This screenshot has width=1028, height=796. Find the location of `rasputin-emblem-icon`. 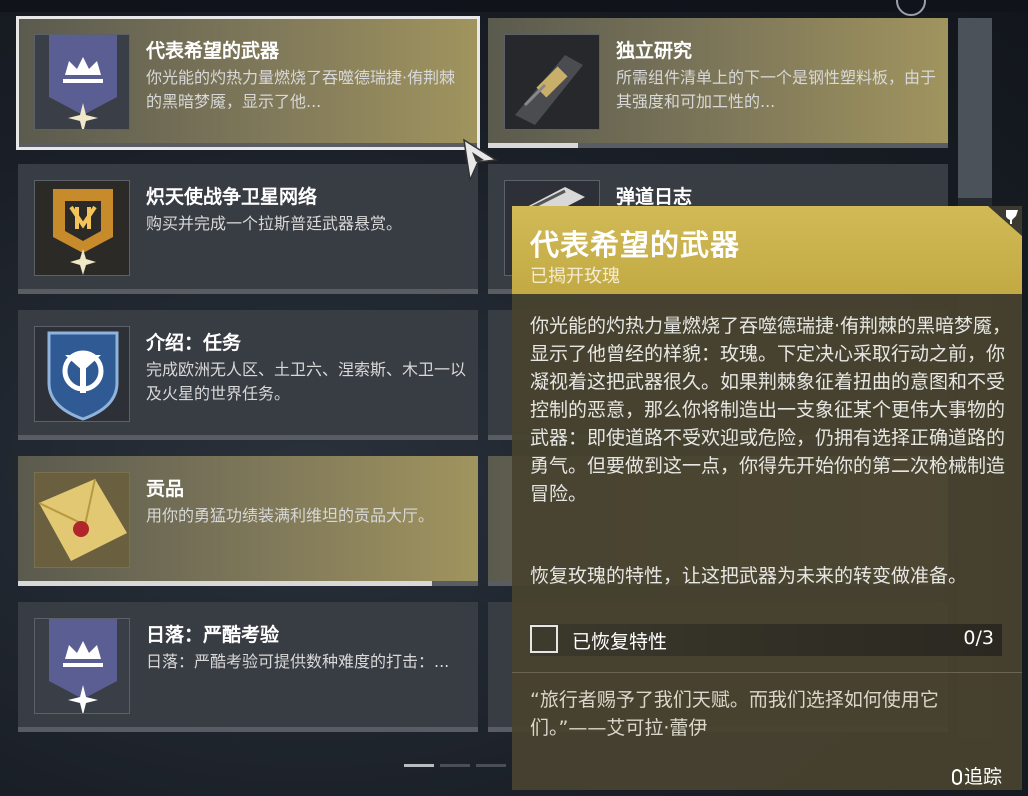

rasputin-emblem-icon is located at coordinates (82, 228).